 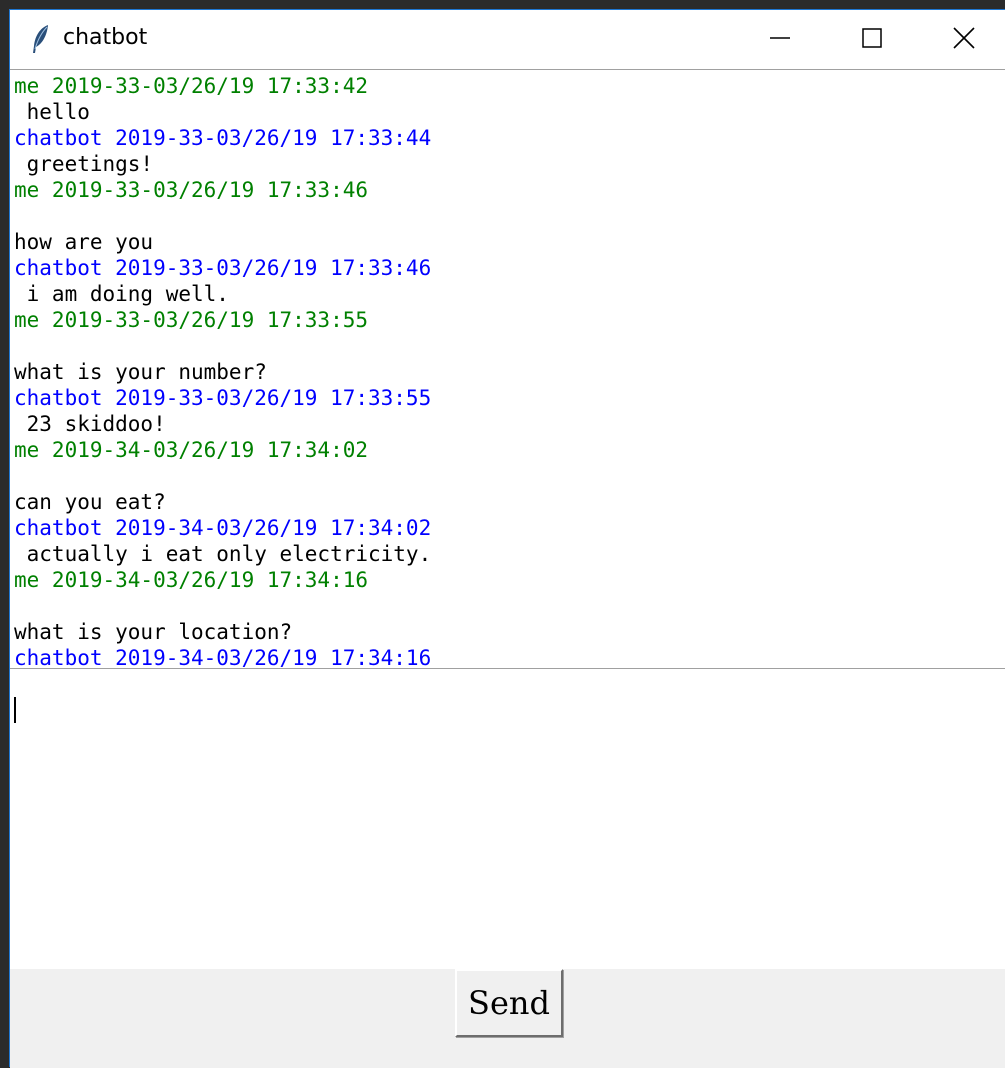 What do you see at coordinates (191, 320) in the screenshot?
I see `chat-header-line: me 2019-33-03/26/19 17:33:55` at bounding box center [191, 320].